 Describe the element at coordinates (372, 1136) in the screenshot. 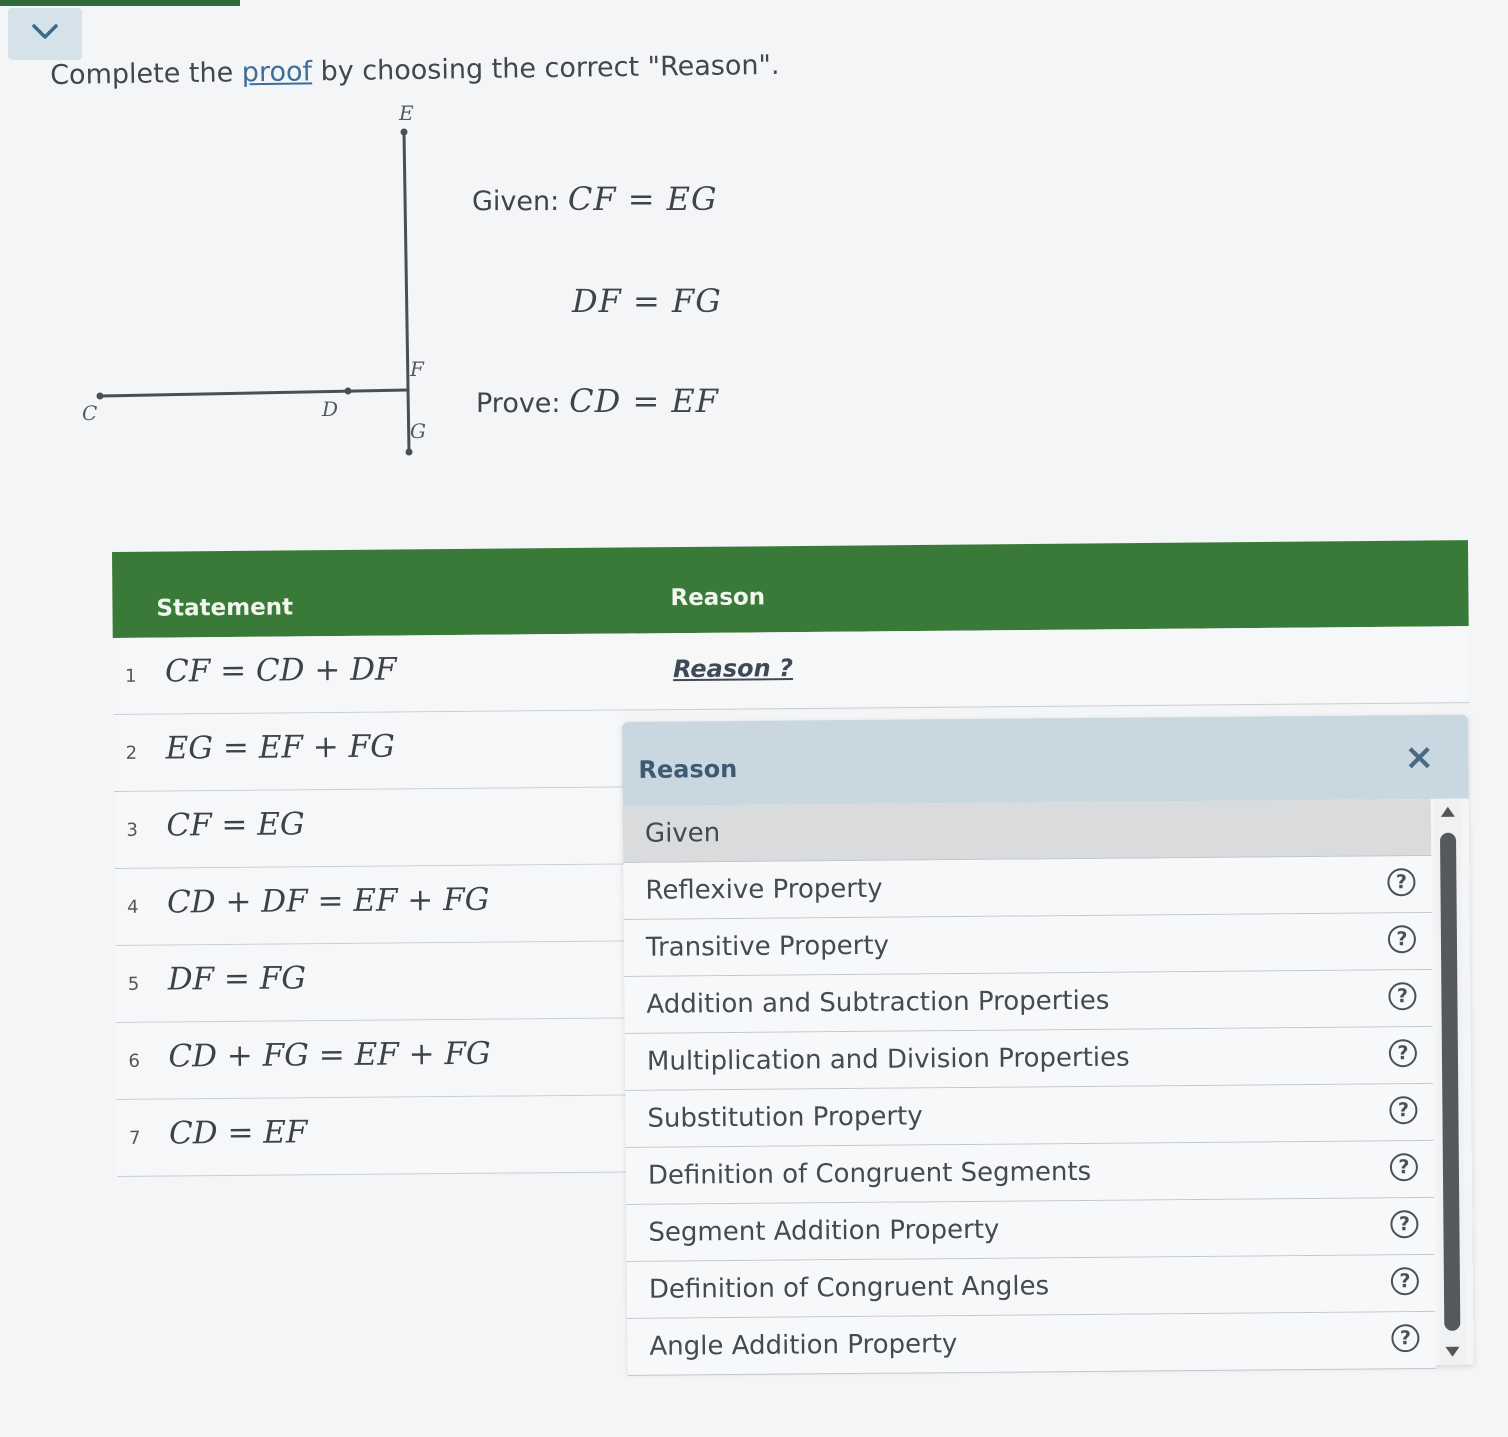

I see `table-row: 7 CD = EF` at that location.